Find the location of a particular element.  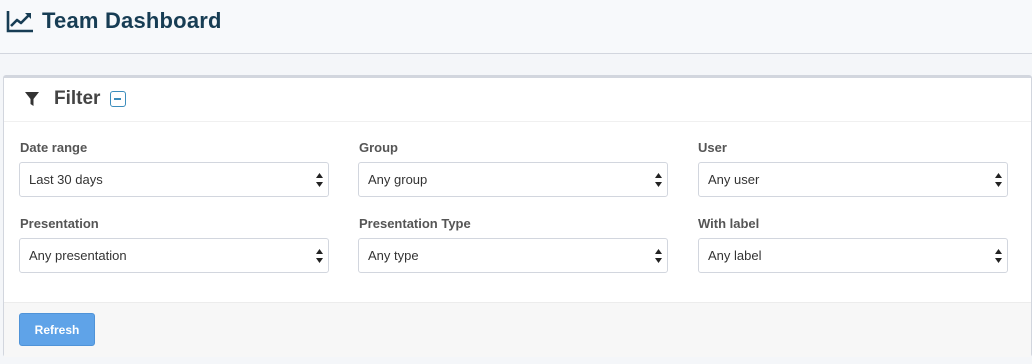

date-range-value: Last 30 days is located at coordinates (66, 179).